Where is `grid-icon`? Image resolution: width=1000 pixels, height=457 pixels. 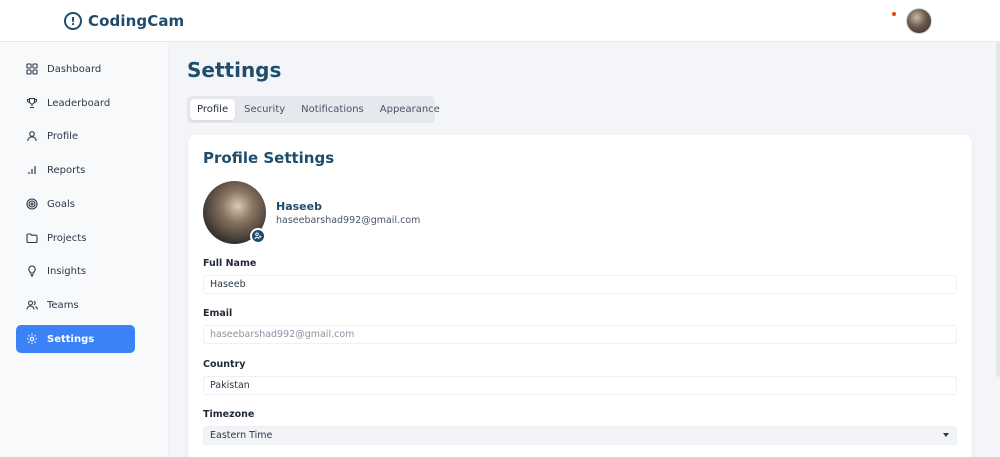 grid-icon is located at coordinates (32, 69).